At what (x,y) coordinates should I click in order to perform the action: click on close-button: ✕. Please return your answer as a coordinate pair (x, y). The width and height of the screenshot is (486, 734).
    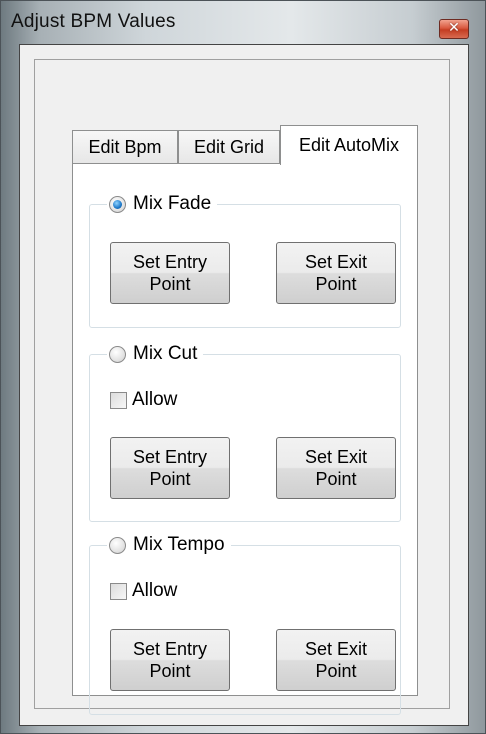
    Looking at the image, I should click on (454, 29).